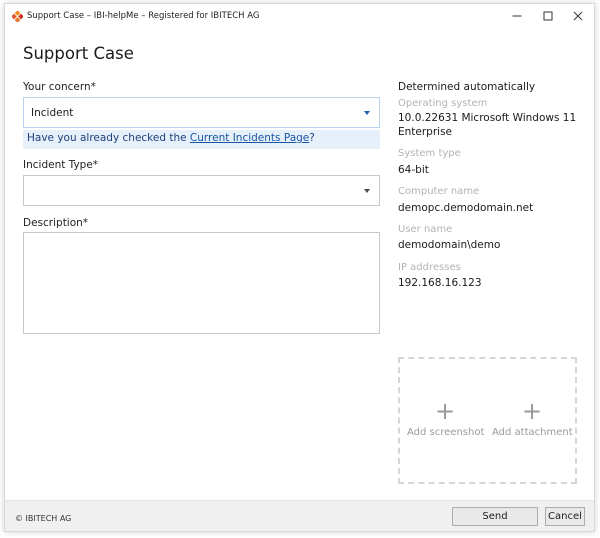 The image size is (600, 538). I want to click on add-screenshot-button: + Add screenshot, so click(446, 417).